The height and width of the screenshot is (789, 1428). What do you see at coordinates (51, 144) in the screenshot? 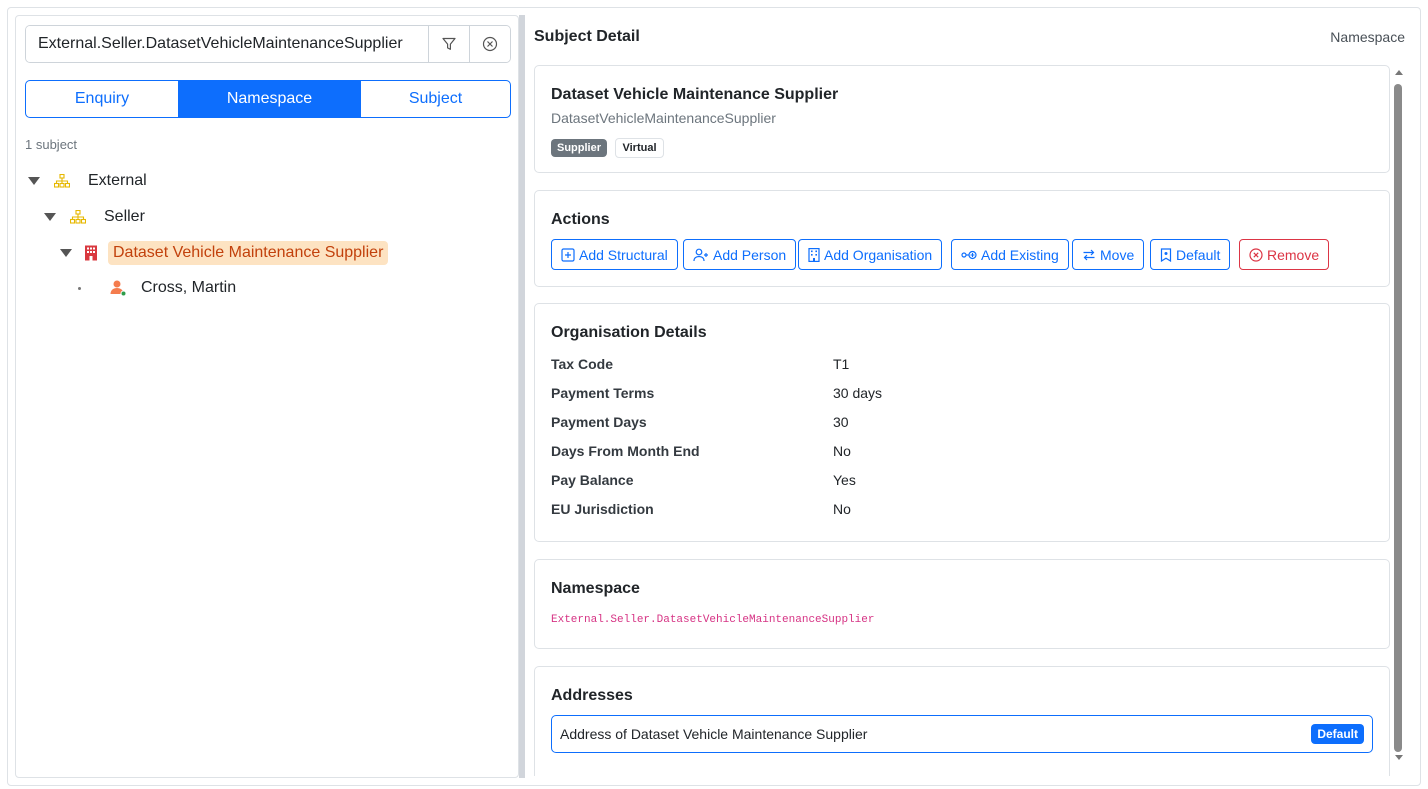
I see `subject-count: 1 subject` at bounding box center [51, 144].